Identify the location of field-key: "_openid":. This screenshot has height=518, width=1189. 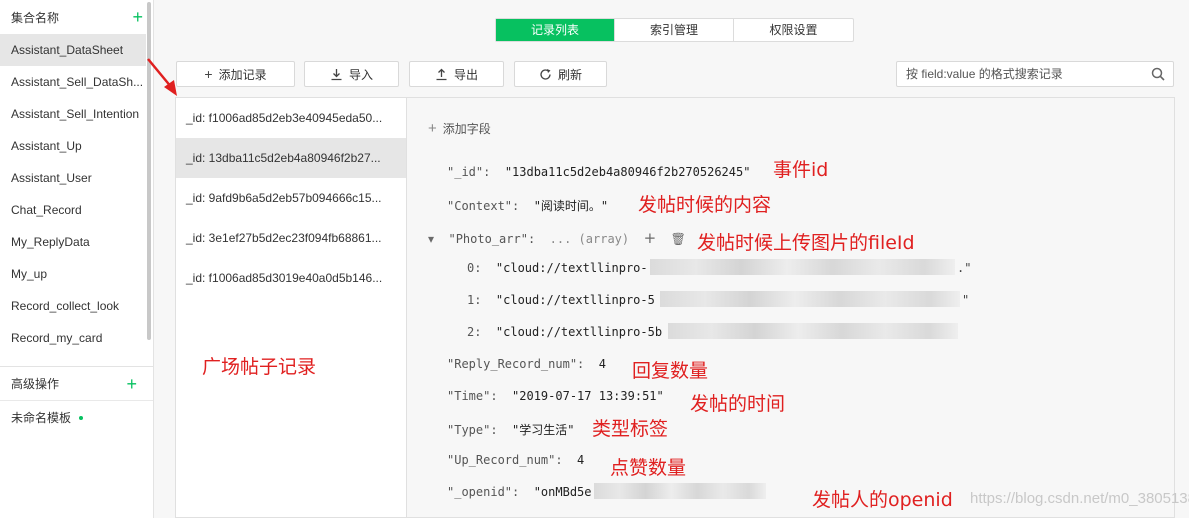
(483, 492).